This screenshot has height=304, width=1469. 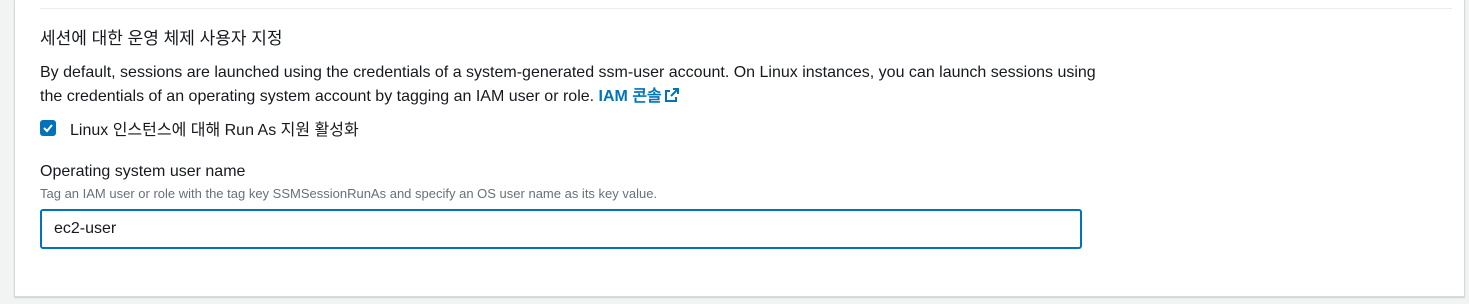 What do you see at coordinates (746, 8) in the screenshot?
I see `section-divider` at bounding box center [746, 8].